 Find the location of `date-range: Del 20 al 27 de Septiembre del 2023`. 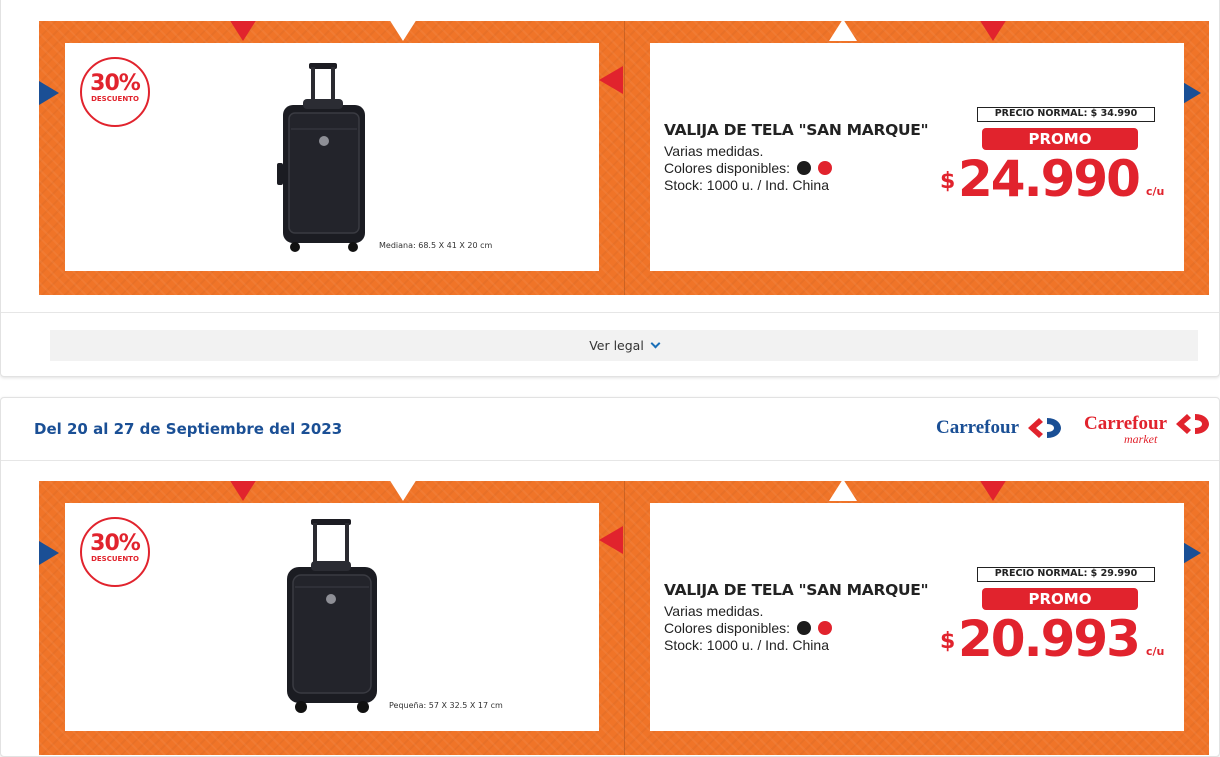

date-range: Del 20 al 27 de Septiembre del 2023 is located at coordinates (188, 429).